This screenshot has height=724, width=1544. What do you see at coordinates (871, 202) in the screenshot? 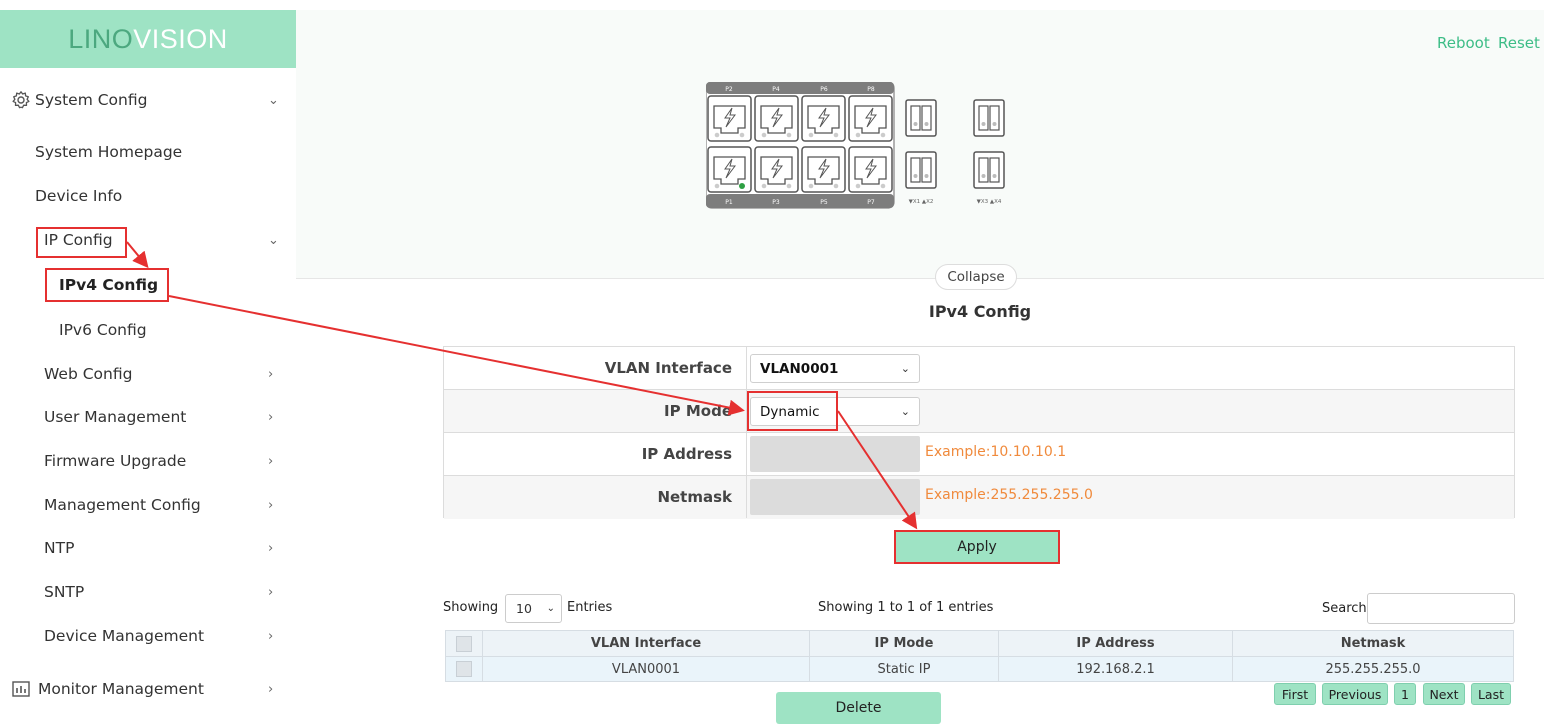
I see `port-label-bottom: P7` at bounding box center [871, 202].